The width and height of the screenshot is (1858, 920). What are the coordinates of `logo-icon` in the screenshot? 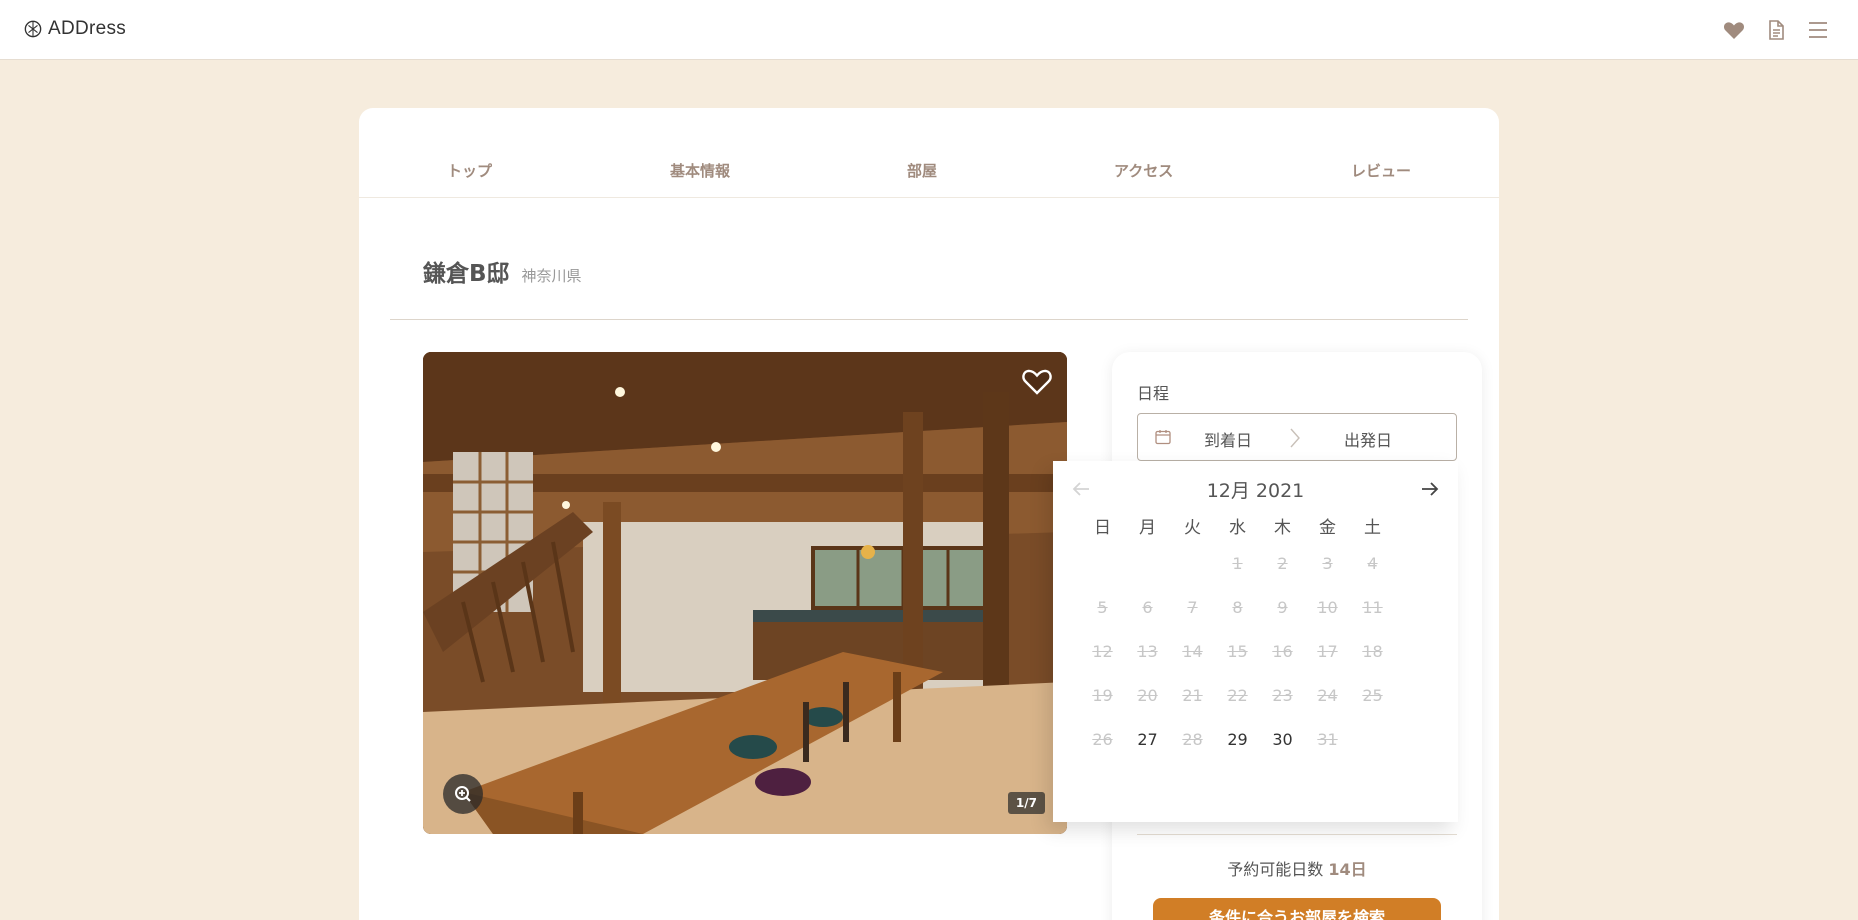 It's located at (33, 29).